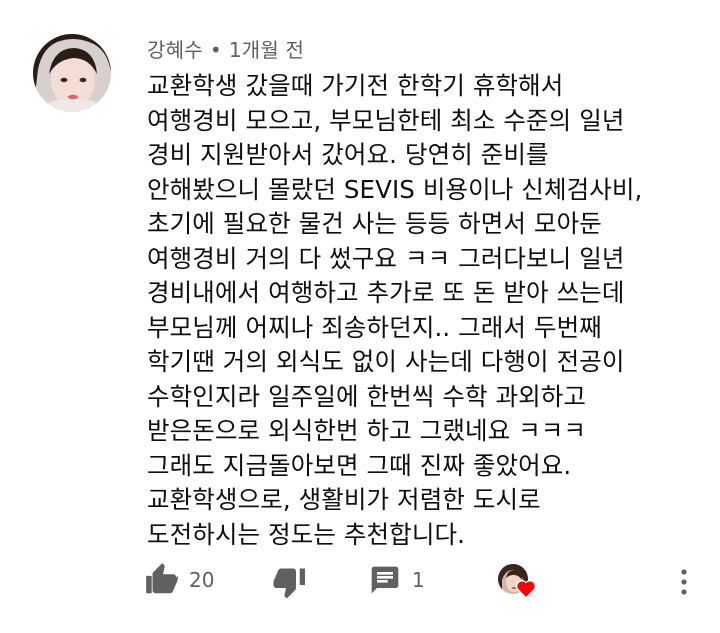 The width and height of the screenshot is (720, 633). What do you see at coordinates (374, 327) in the screenshot?
I see `comment-line: 부모님께 어찌나 죄송하던지.. 그래서 두번째` at bounding box center [374, 327].